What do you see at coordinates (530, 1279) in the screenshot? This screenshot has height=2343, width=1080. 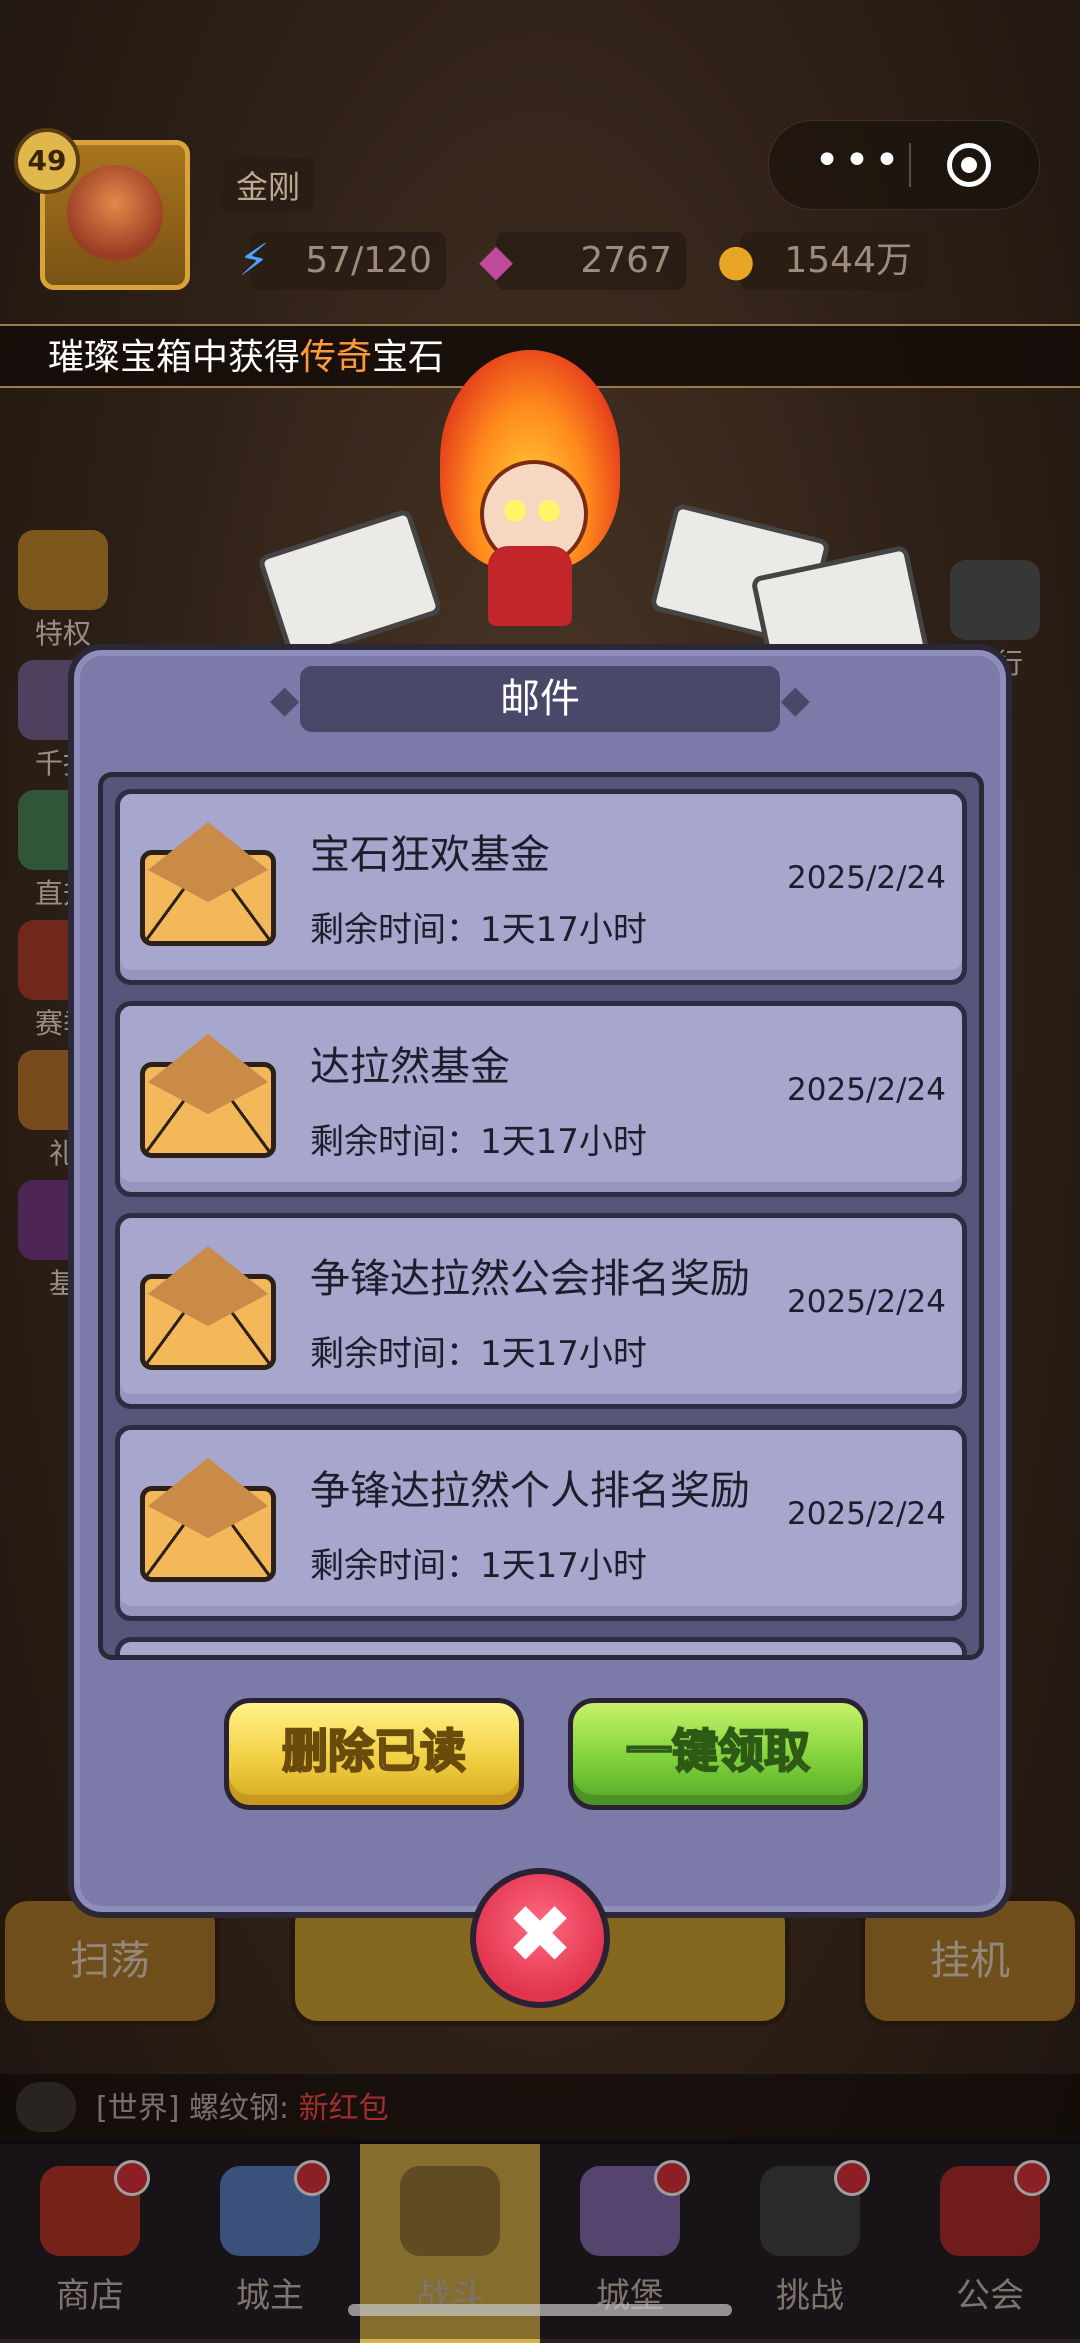 I see `mail-title: 争锋达拉然公会排名奖励` at bounding box center [530, 1279].